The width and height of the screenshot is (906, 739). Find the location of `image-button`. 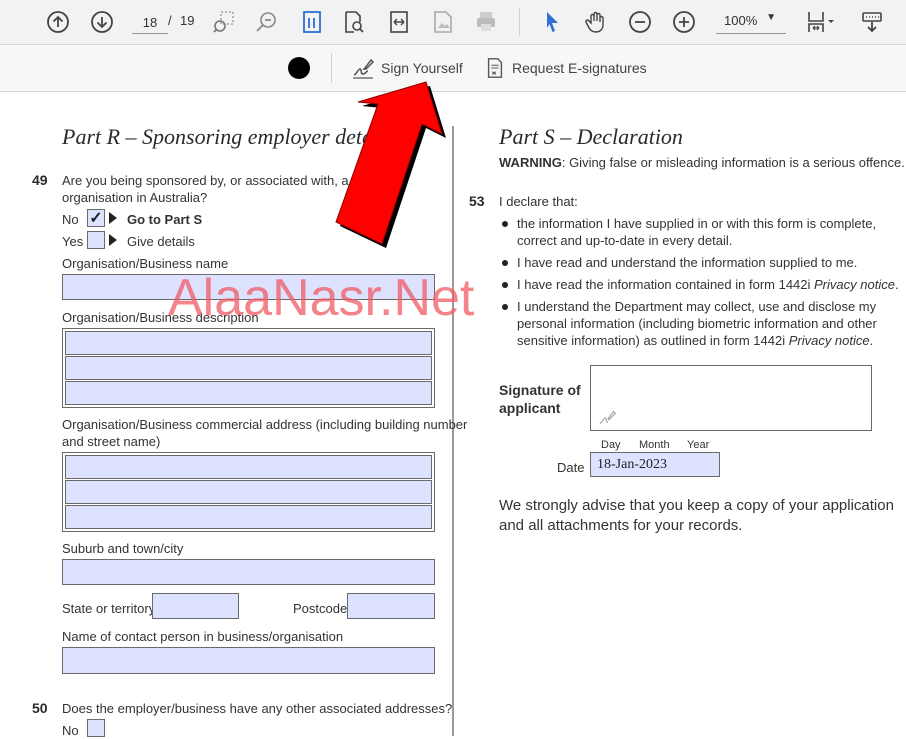

image-button is located at coordinates (443, 22).